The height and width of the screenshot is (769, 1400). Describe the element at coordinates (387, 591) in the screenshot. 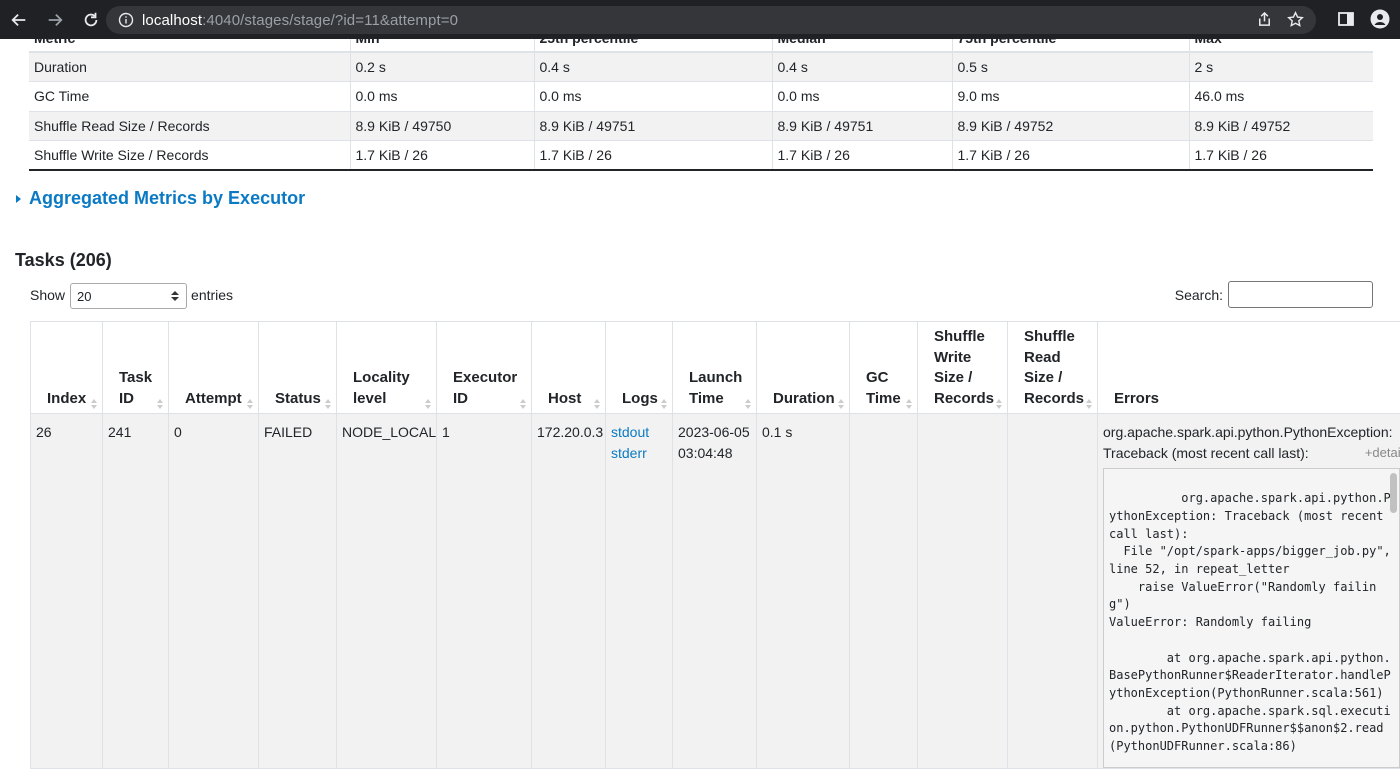

I see `cell-locality: NODE_LOCAL` at that location.